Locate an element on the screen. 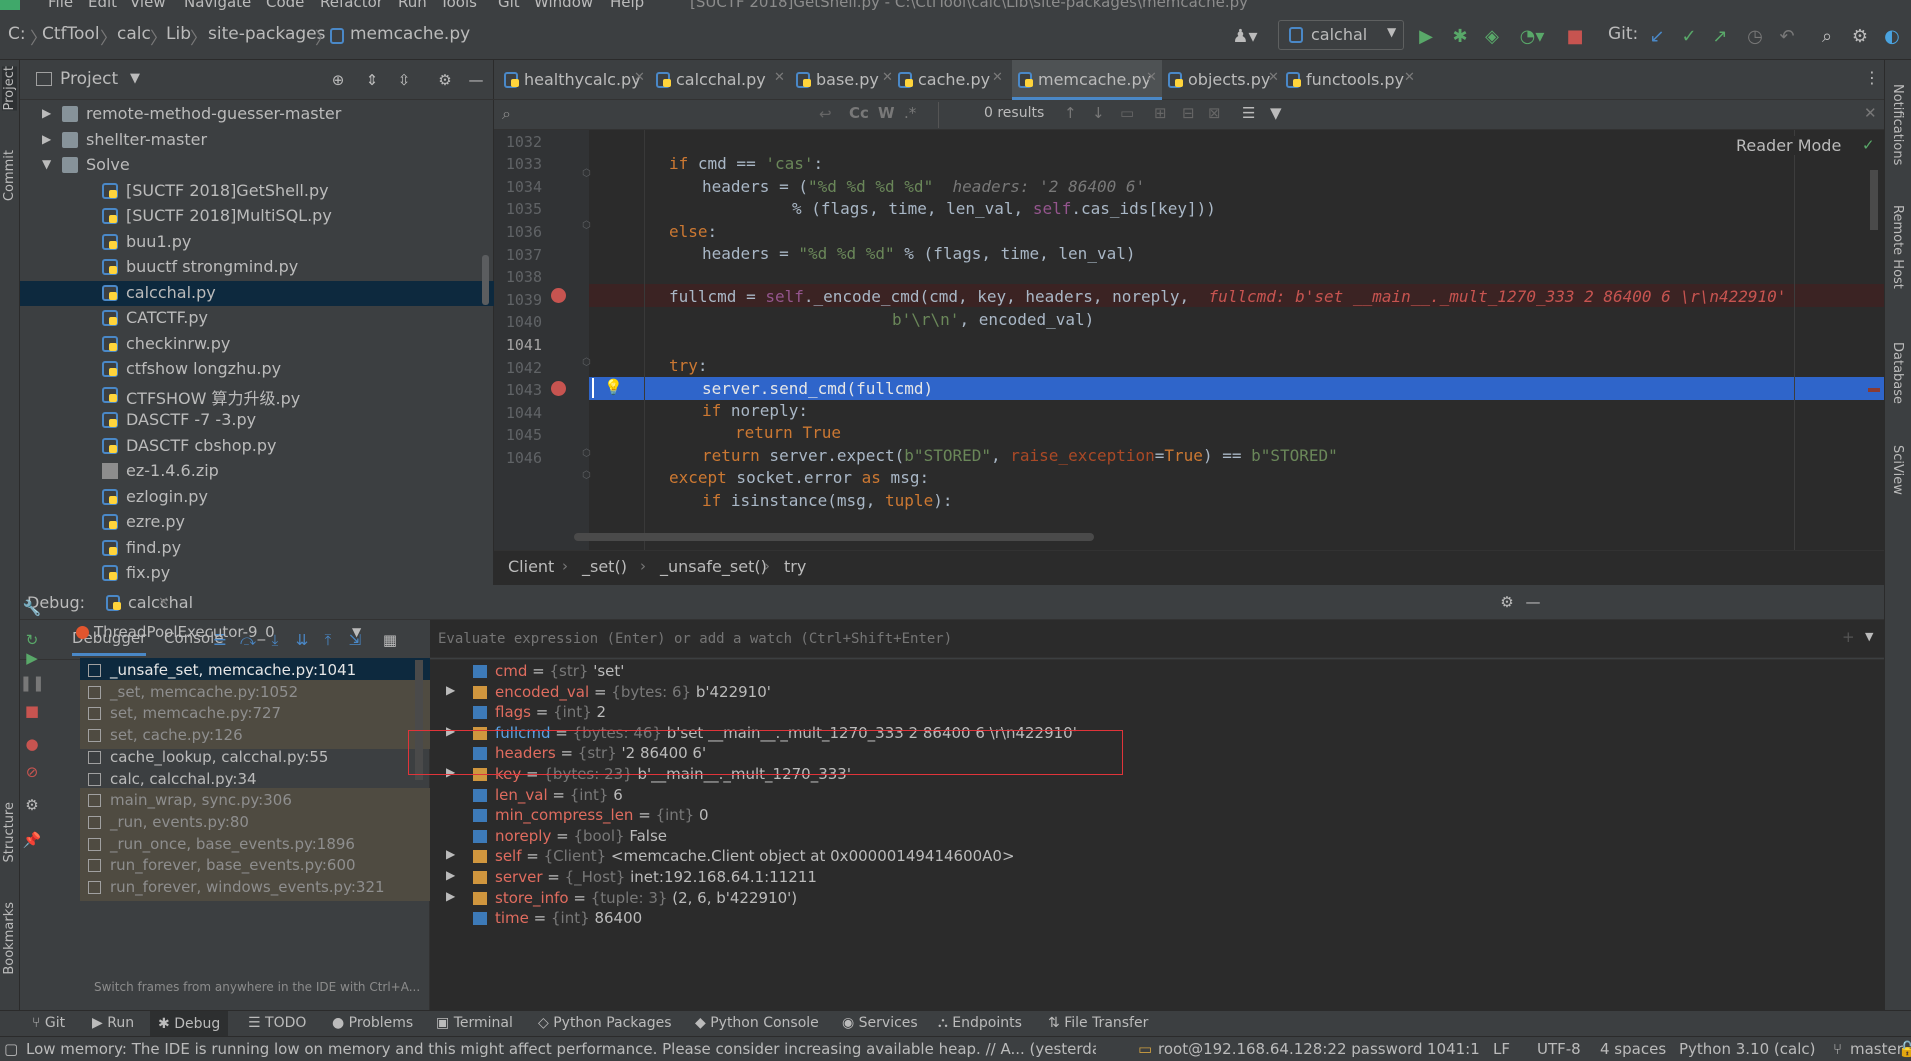 The height and width of the screenshot is (1061, 1911). rerun-icon: ↻ is located at coordinates (32, 640).